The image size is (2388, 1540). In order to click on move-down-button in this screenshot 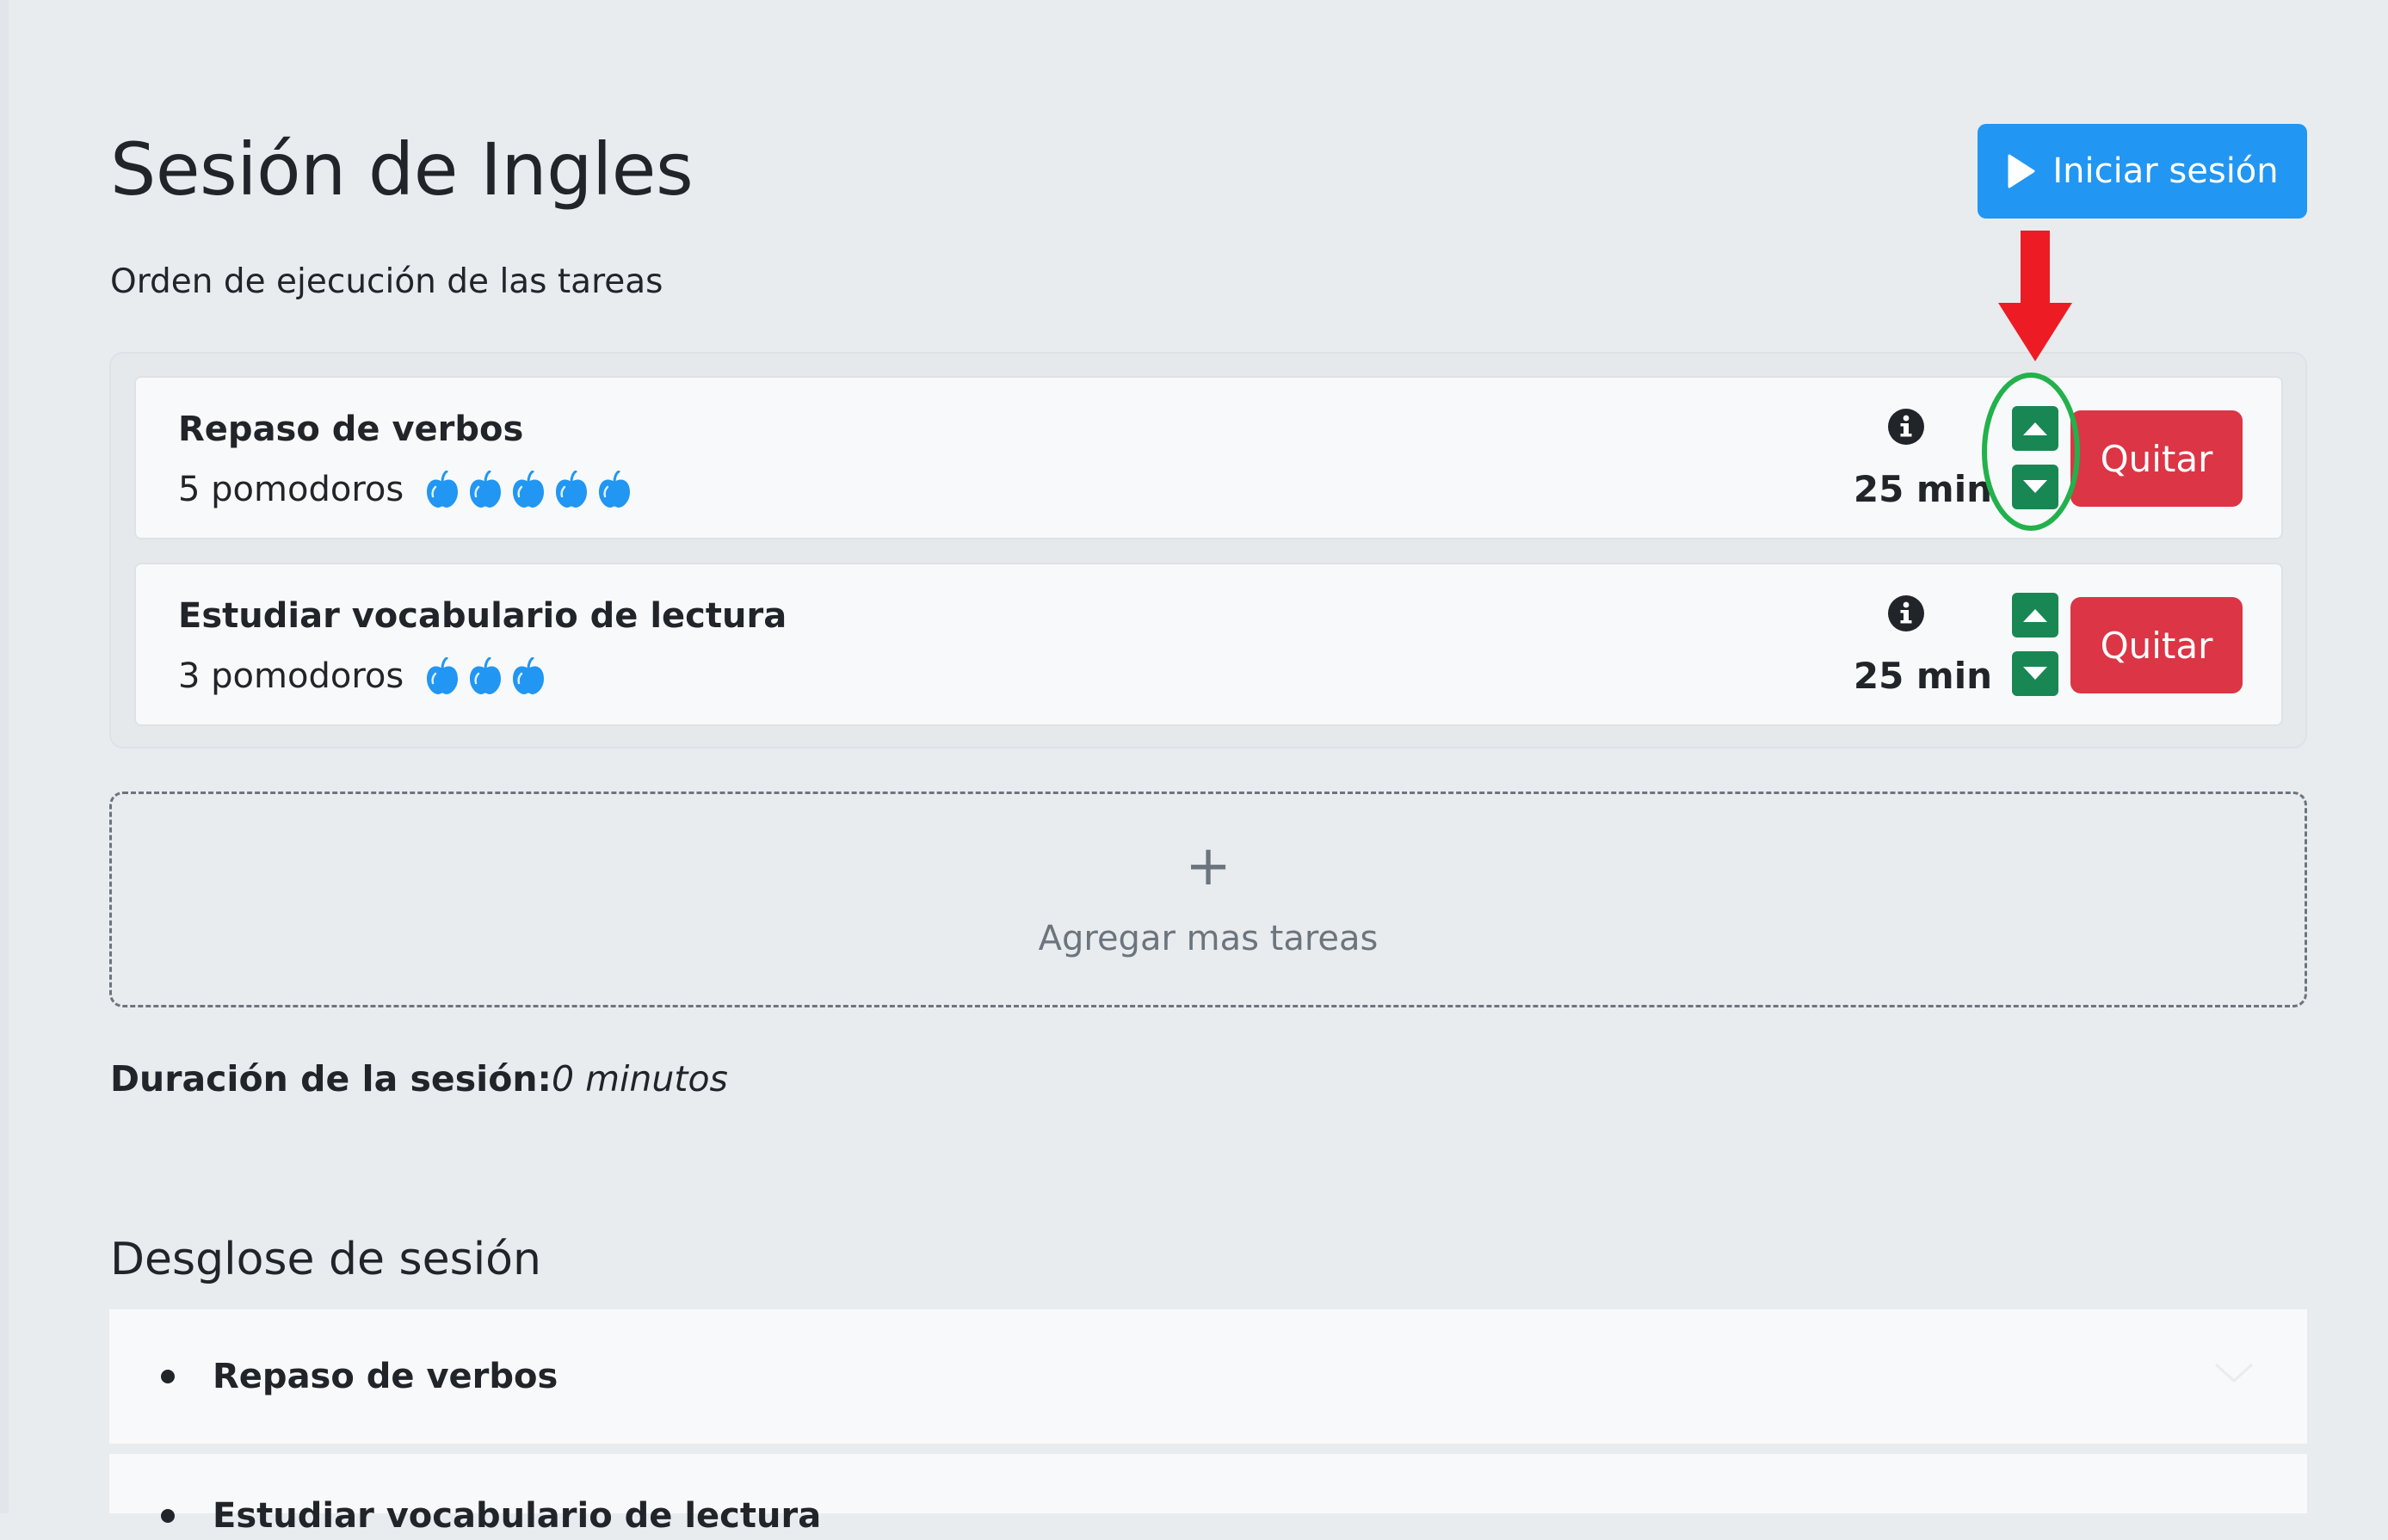, I will do `click(2035, 673)`.